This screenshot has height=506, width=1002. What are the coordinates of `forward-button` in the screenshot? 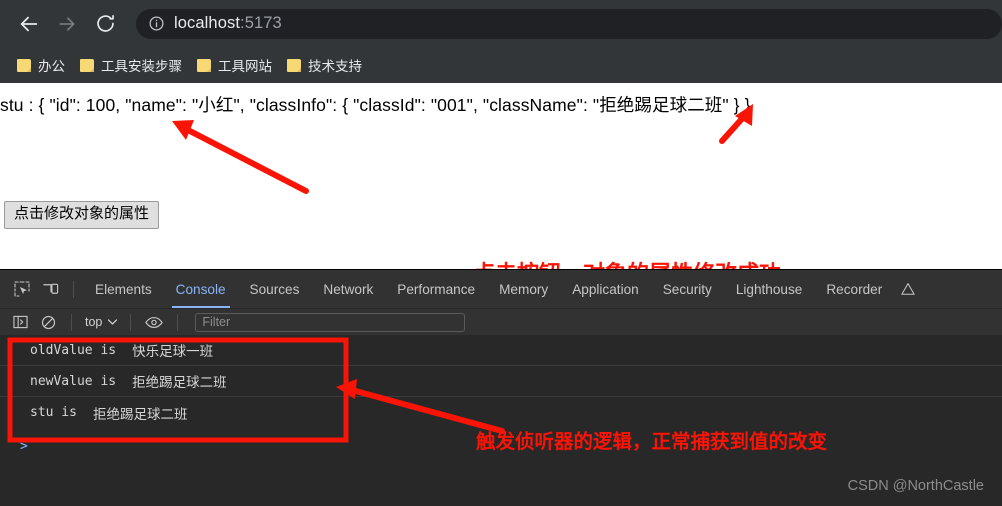 It's located at (67, 24).